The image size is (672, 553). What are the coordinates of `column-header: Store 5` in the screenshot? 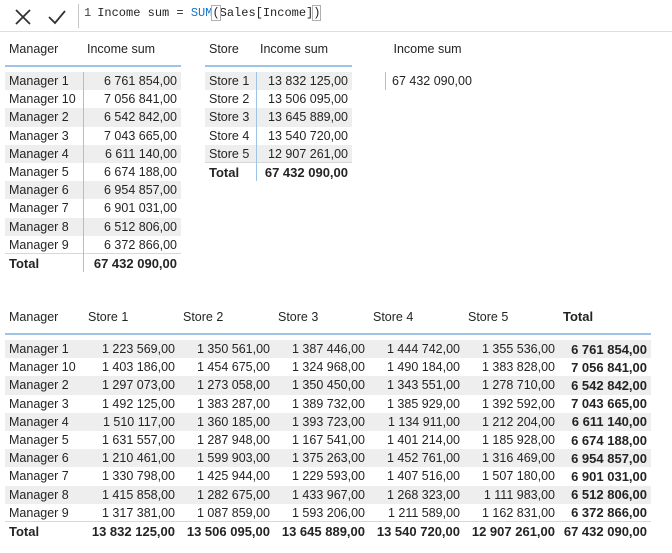 It's located at (511, 317).